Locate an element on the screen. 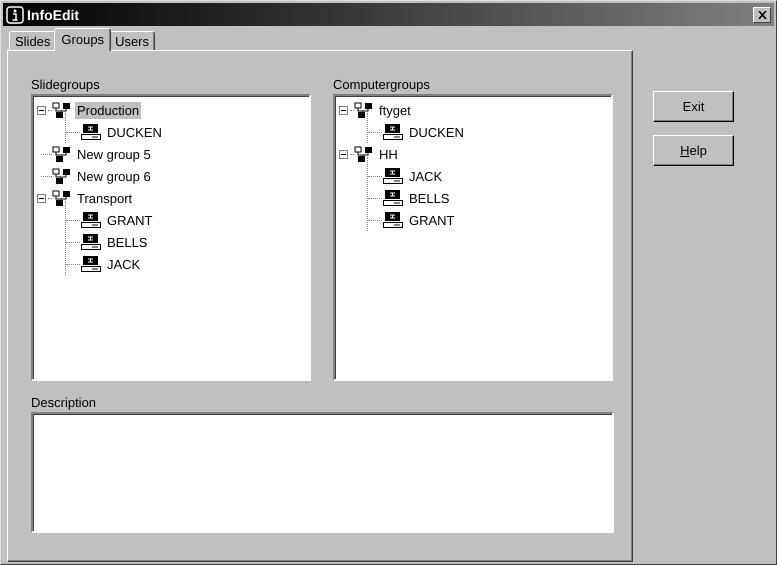  tree-item: Transport is located at coordinates (104, 198).